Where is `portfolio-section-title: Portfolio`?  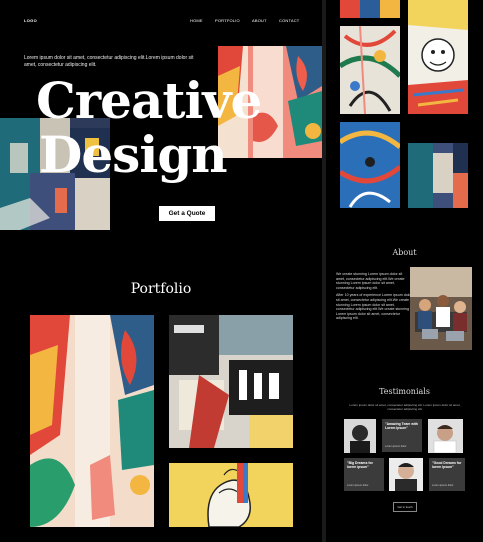
portfolio-section-title: Portfolio is located at coordinates (161, 289).